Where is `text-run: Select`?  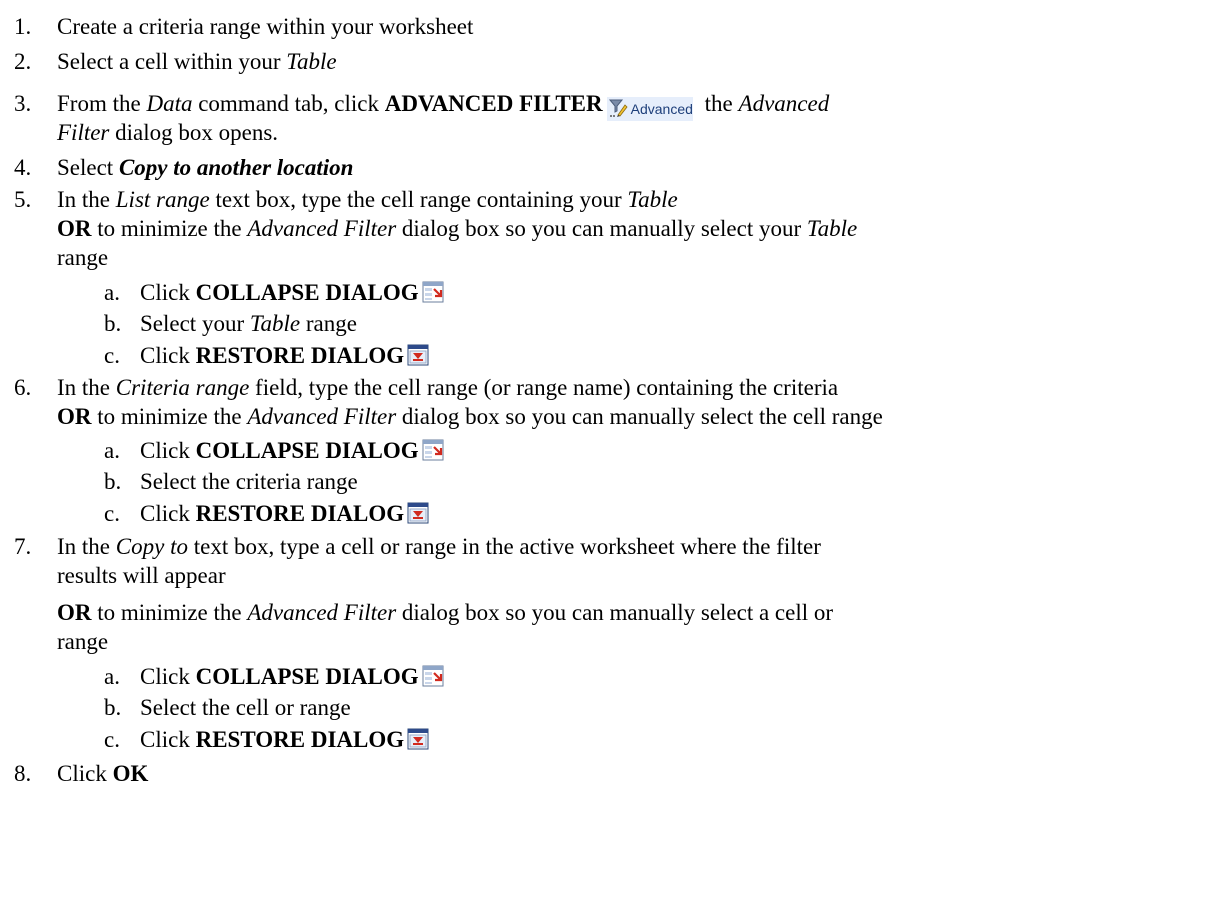
text-run: Select is located at coordinates (88, 167).